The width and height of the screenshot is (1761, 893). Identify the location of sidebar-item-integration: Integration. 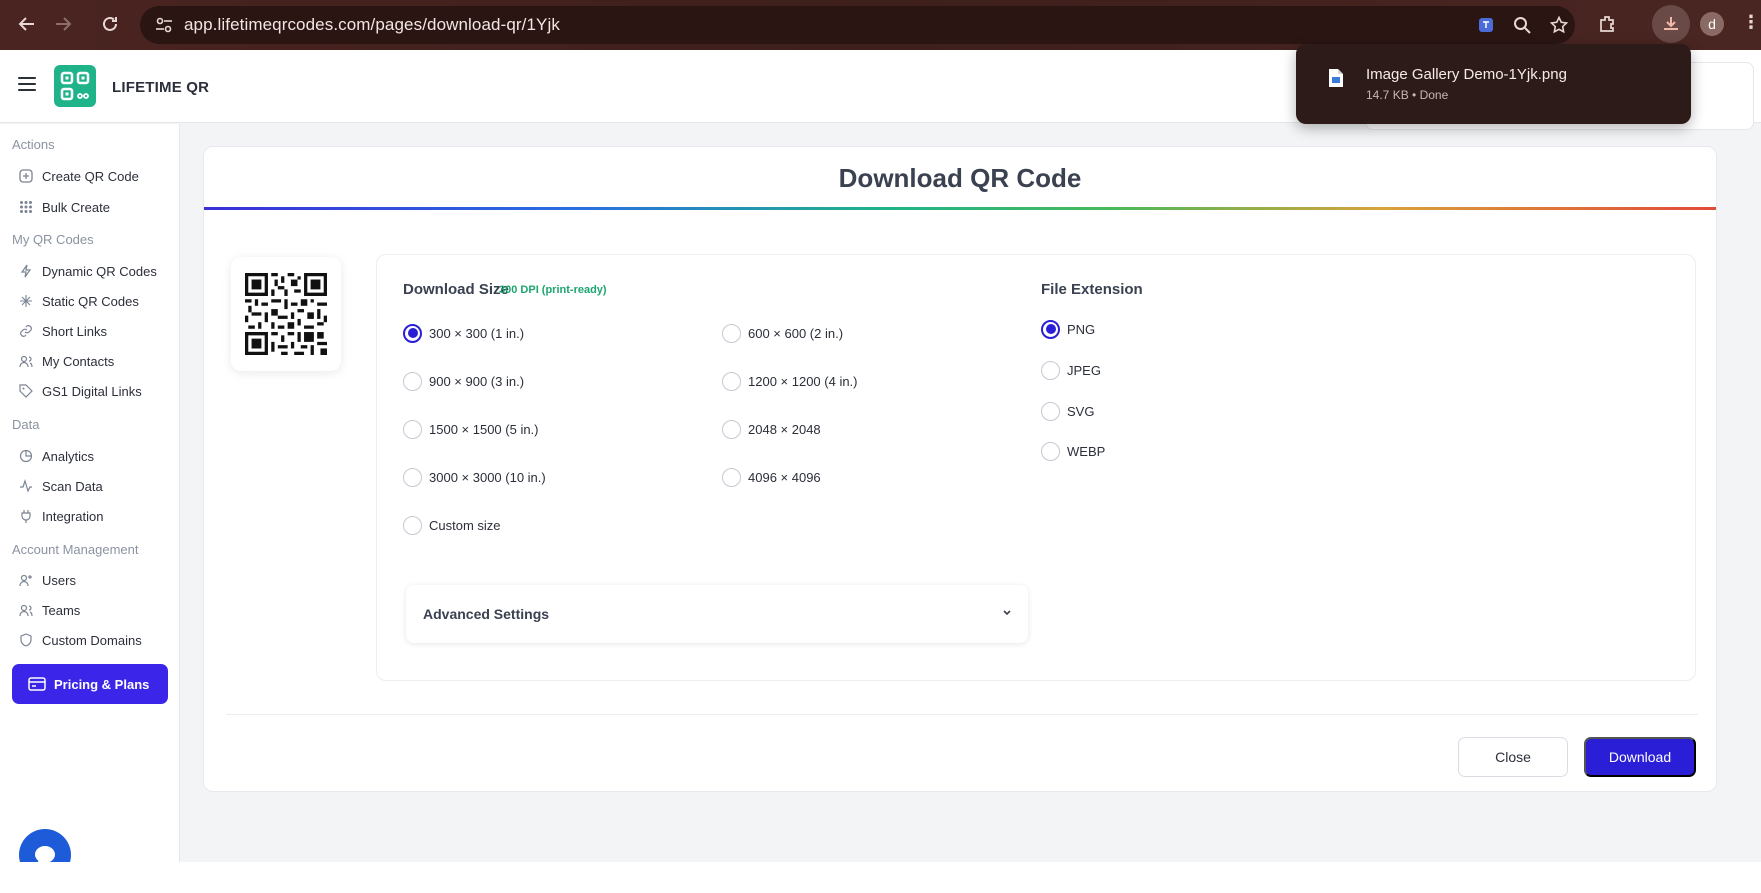
(60, 516).